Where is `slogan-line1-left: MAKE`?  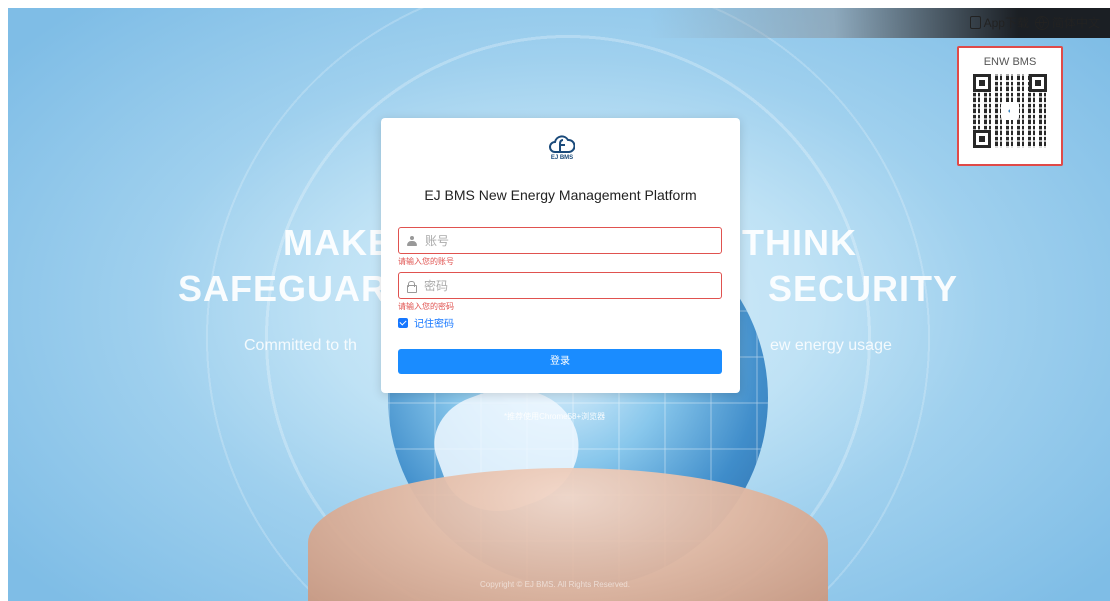
slogan-line1-left: MAKE is located at coordinates (338, 242).